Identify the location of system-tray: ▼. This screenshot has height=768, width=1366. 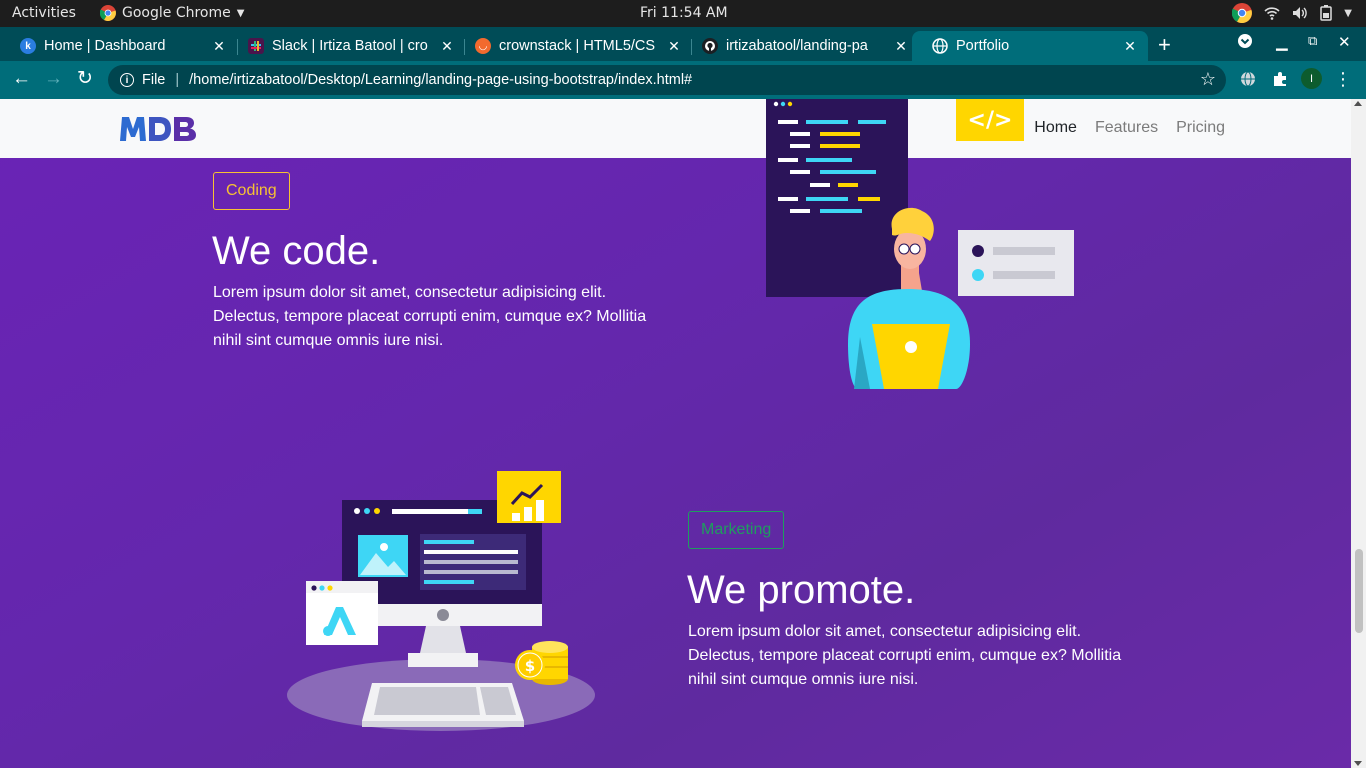
(1292, 13).